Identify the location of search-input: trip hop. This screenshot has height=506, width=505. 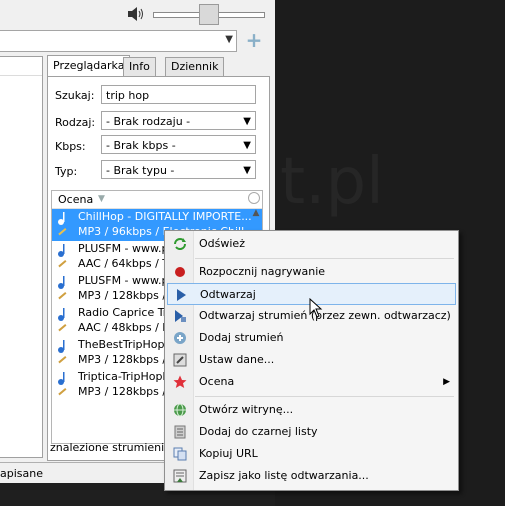
(178, 94).